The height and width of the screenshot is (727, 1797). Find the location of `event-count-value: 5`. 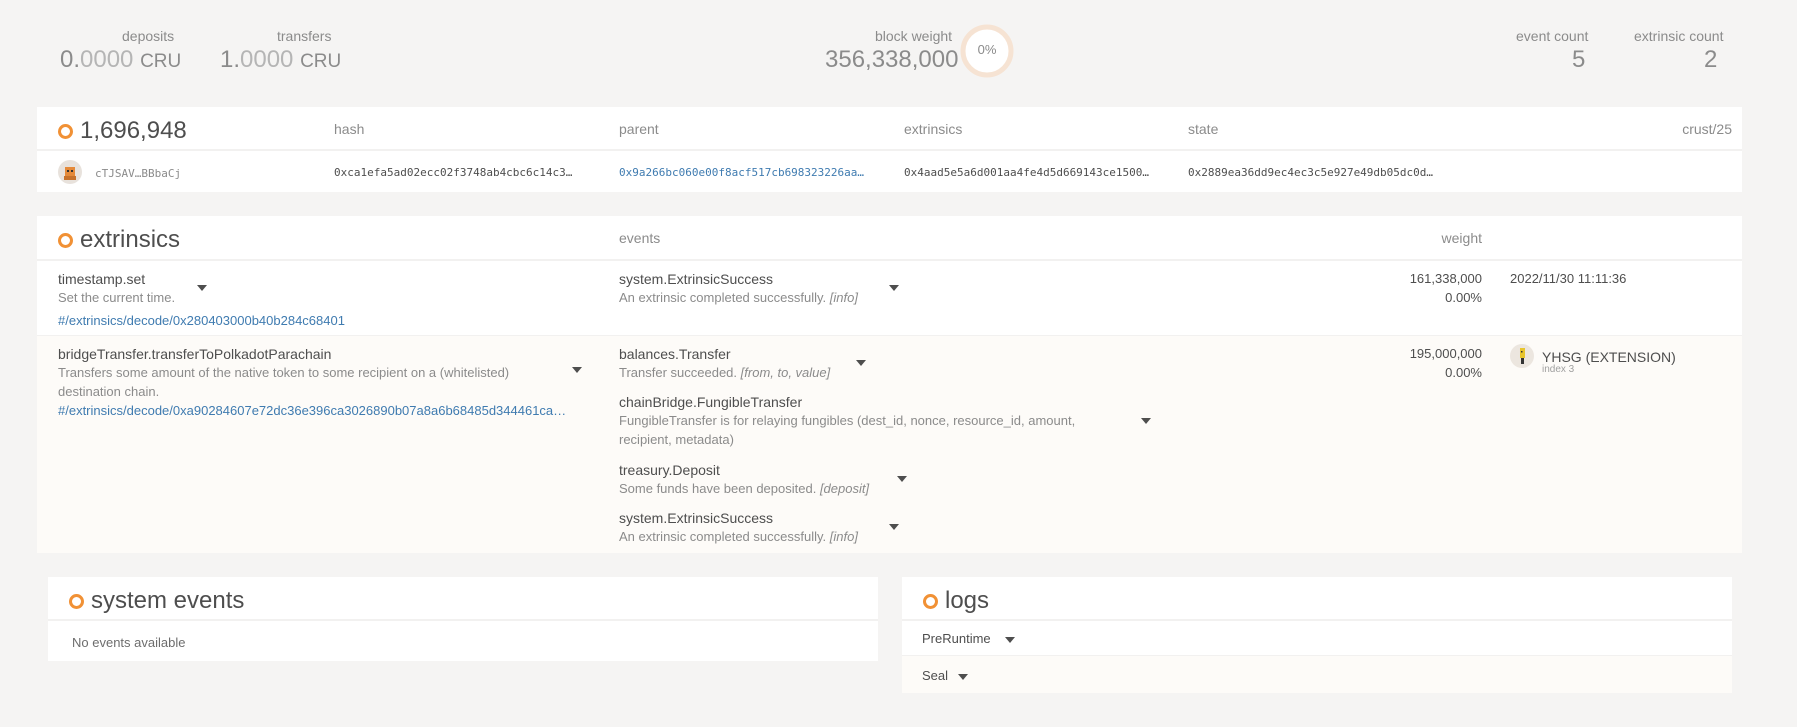

event-count-value: 5 is located at coordinates (1579, 59).